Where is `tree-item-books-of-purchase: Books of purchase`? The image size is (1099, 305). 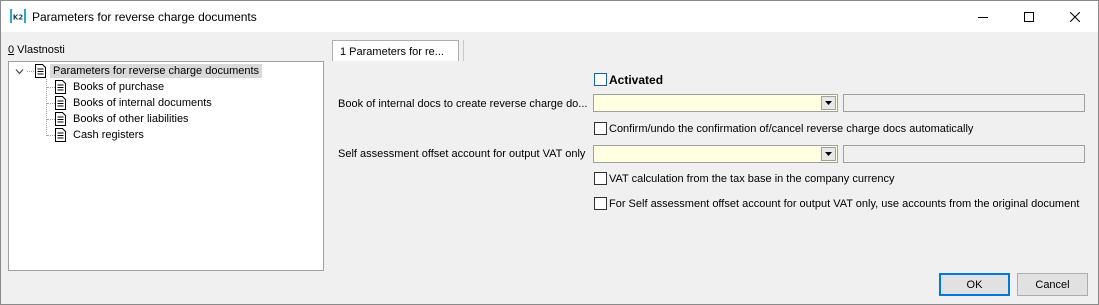 tree-item-books-of-purchase: Books of purchase is located at coordinates (110, 87).